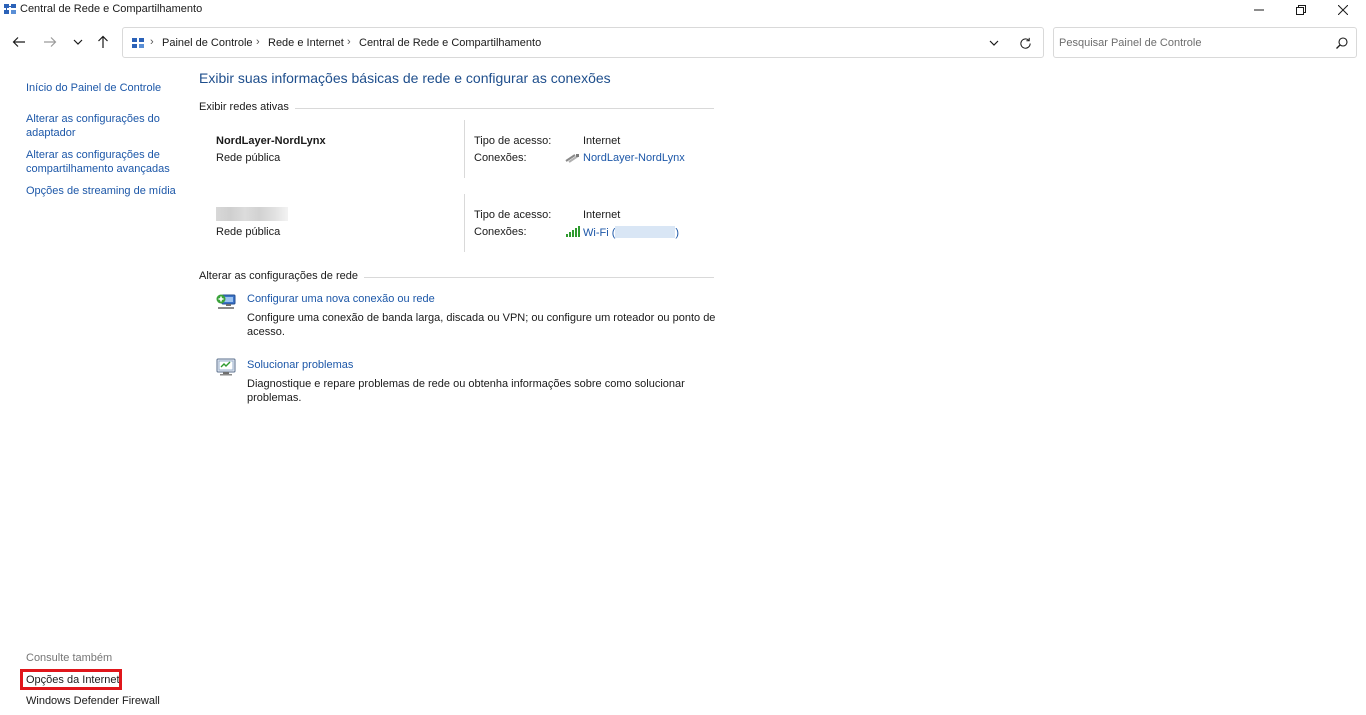  I want to click on connection-link-wifi: Wi-Fi (), so click(631, 232).